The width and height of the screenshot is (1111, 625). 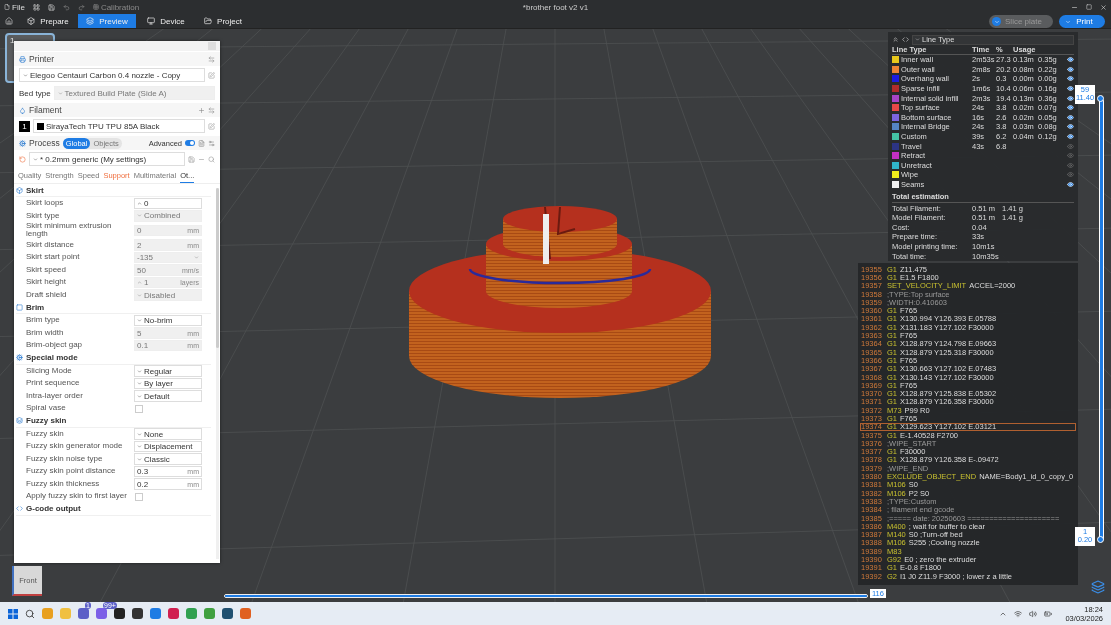 What do you see at coordinates (71, 471) in the screenshot?
I see `setting-label: Fuzzy skin point distance` at bounding box center [71, 471].